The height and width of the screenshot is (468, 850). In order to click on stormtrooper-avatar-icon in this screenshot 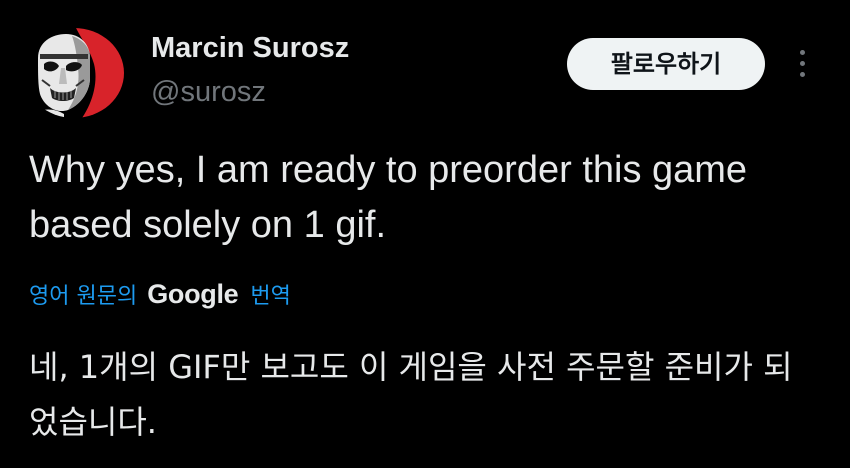, I will do `click(74, 73)`.